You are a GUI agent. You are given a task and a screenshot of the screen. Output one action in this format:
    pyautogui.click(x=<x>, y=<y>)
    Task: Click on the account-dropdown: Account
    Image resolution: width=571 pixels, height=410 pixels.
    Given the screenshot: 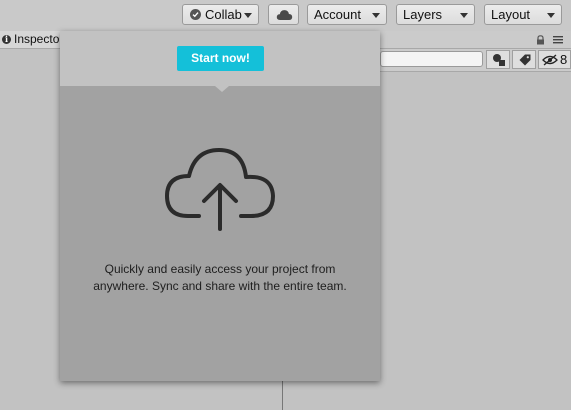 What is the action you would take?
    pyautogui.click(x=347, y=14)
    